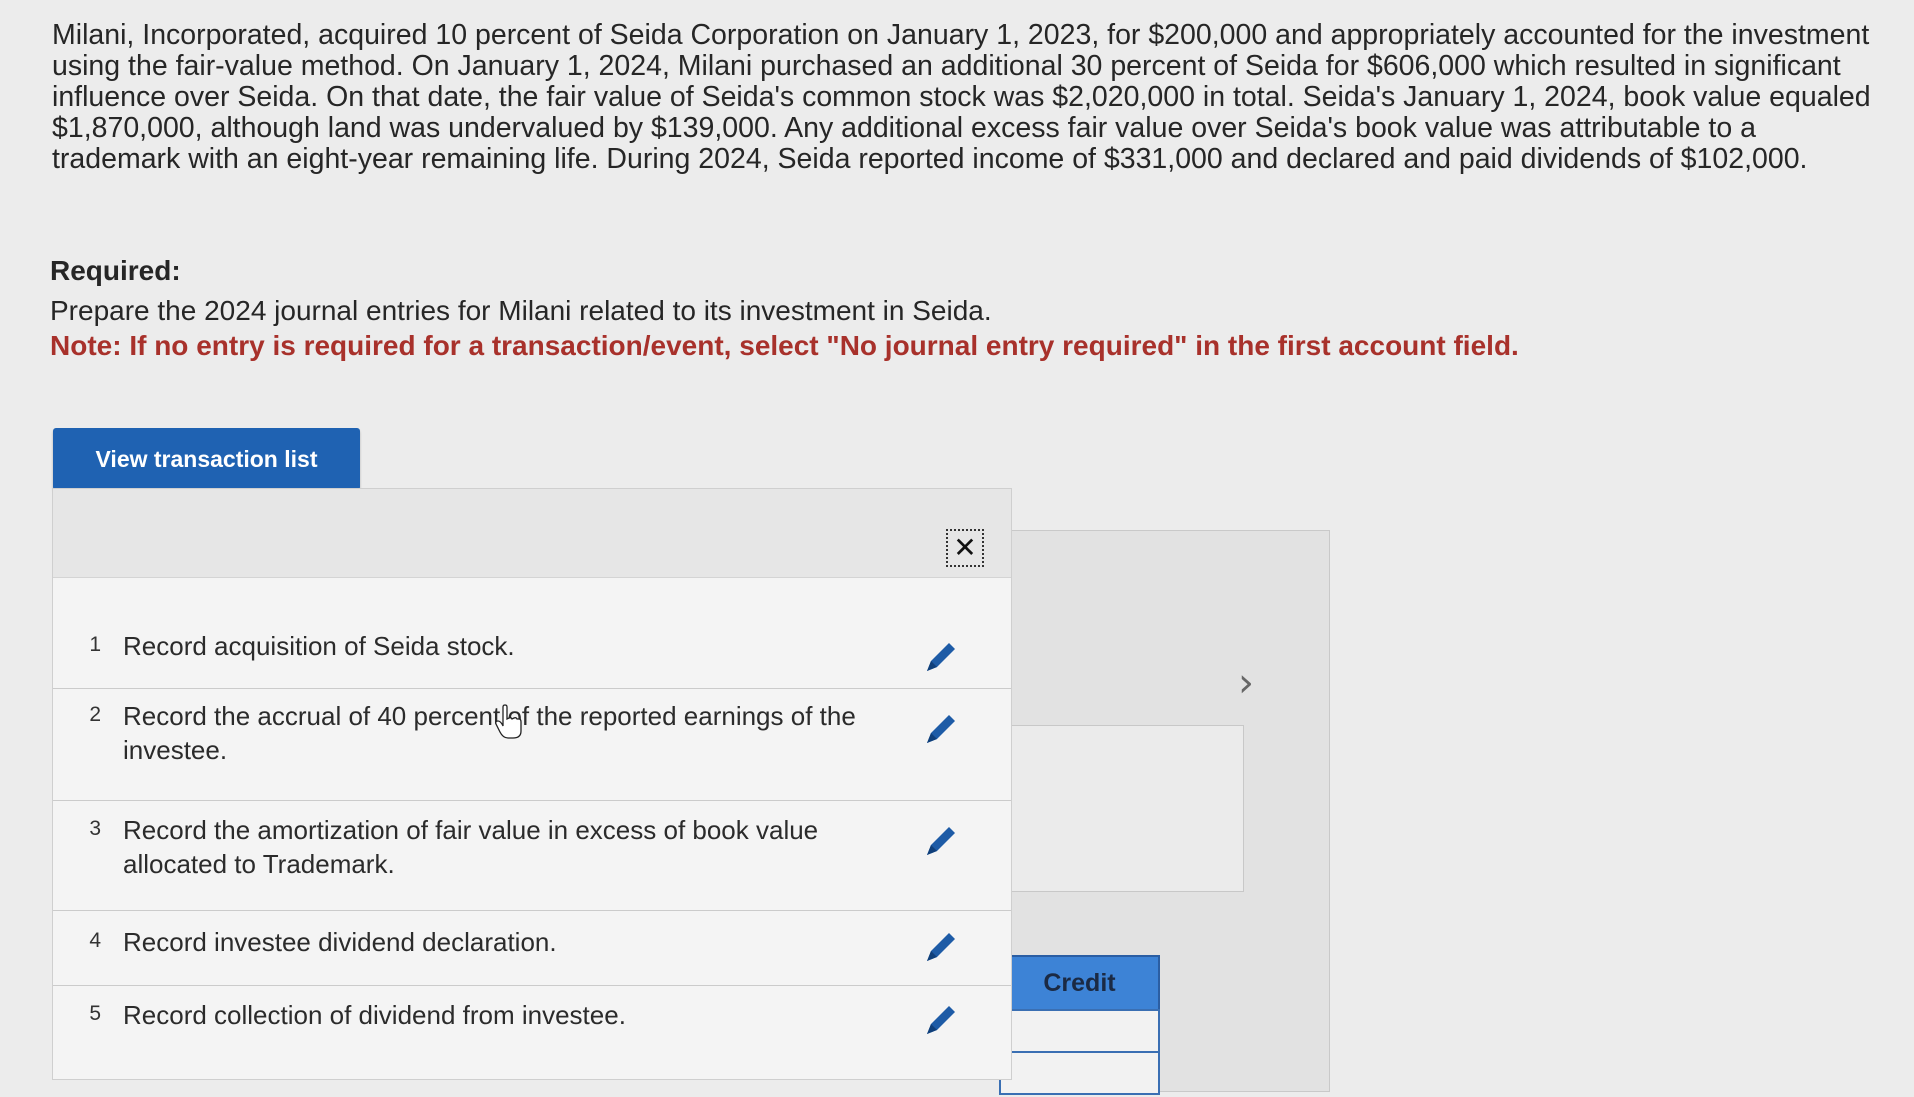  Describe the element at coordinates (95, 940) in the screenshot. I see `transaction-number: 4` at that location.